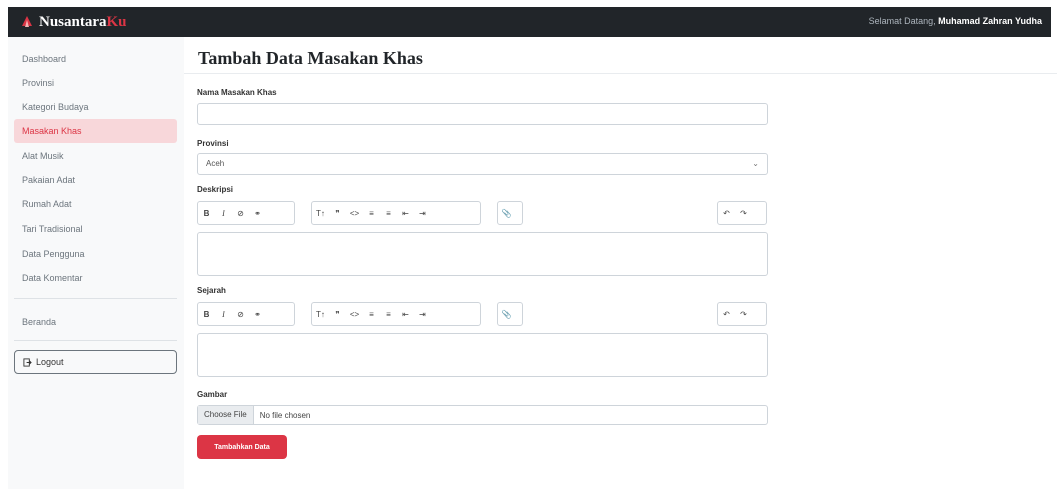  I want to click on sidebar-item-alat-musik: Alat Musik, so click(95, 156).